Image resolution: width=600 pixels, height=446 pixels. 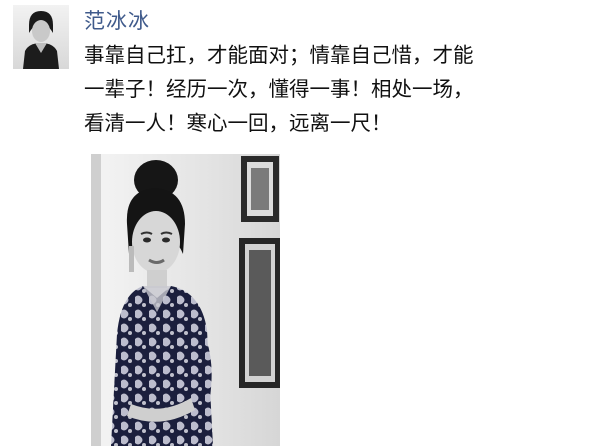 I want to click on post-text-line: 事靠自己扛，才能面对；情靠自己惜，才能, so click(x=279, y=55).